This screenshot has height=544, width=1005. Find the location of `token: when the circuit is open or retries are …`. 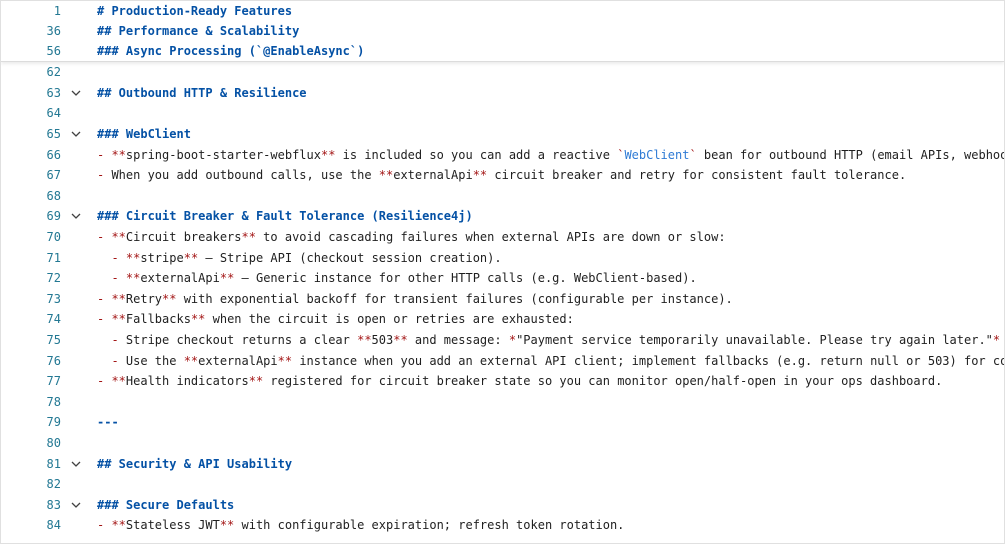

token: when the circuit is open or retries are … is located at coordinates (389, 319).